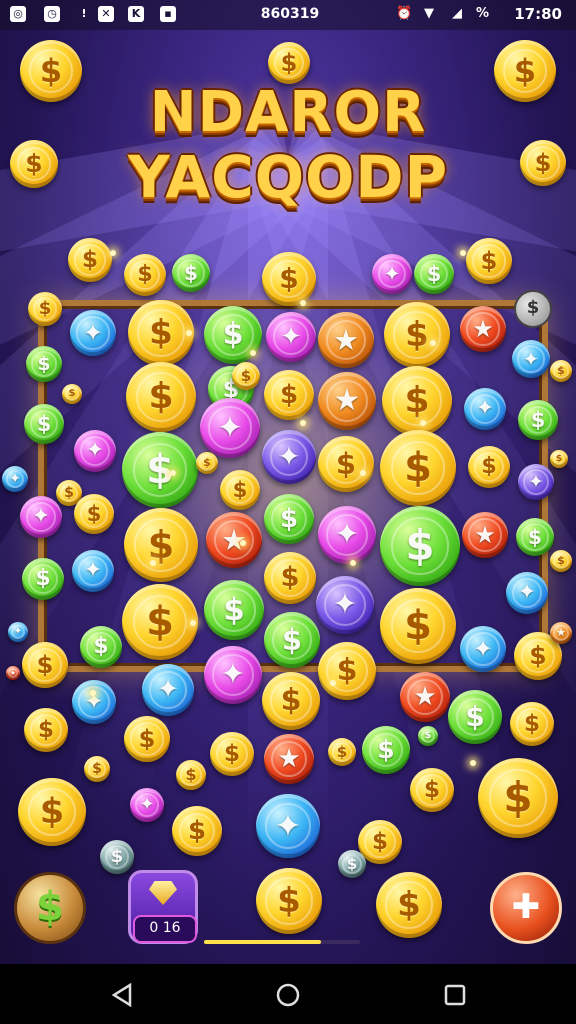  I want to click on back-icon, so click(123, 995).